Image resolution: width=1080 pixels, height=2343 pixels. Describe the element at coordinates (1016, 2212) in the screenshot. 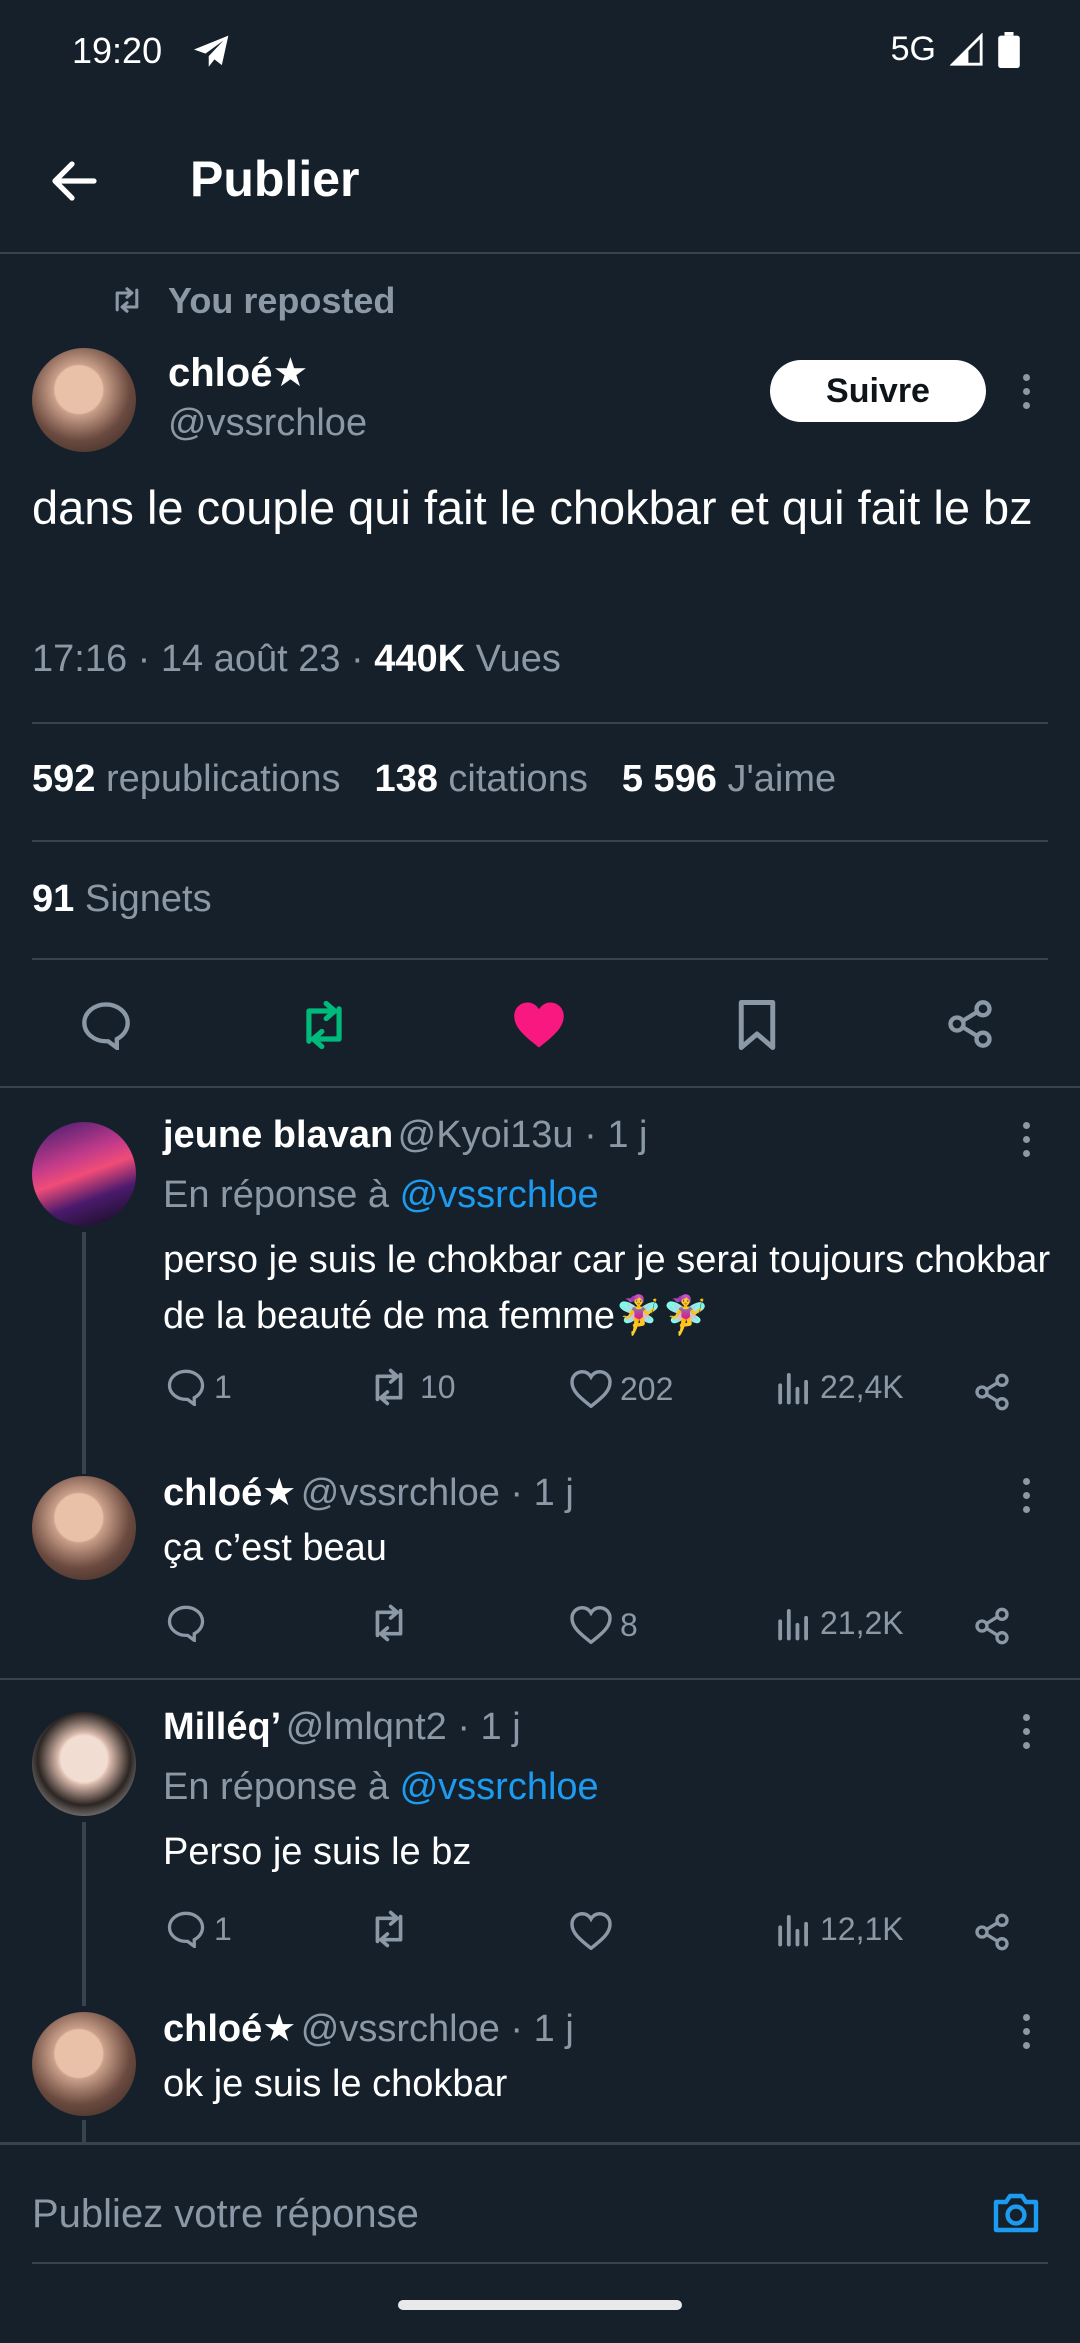

I see `camera-icon` at that location.